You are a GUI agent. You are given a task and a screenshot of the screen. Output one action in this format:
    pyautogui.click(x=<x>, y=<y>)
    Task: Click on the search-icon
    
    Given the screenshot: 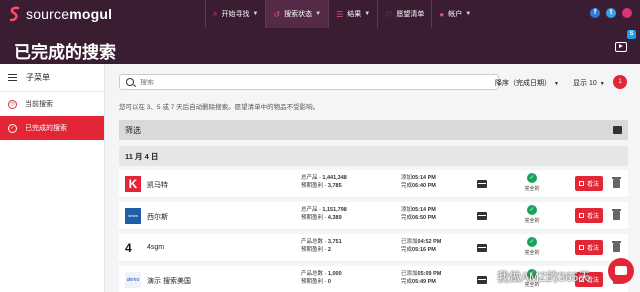 What is the action you would take?
    pyautogui.click(x=130, y=82)
    